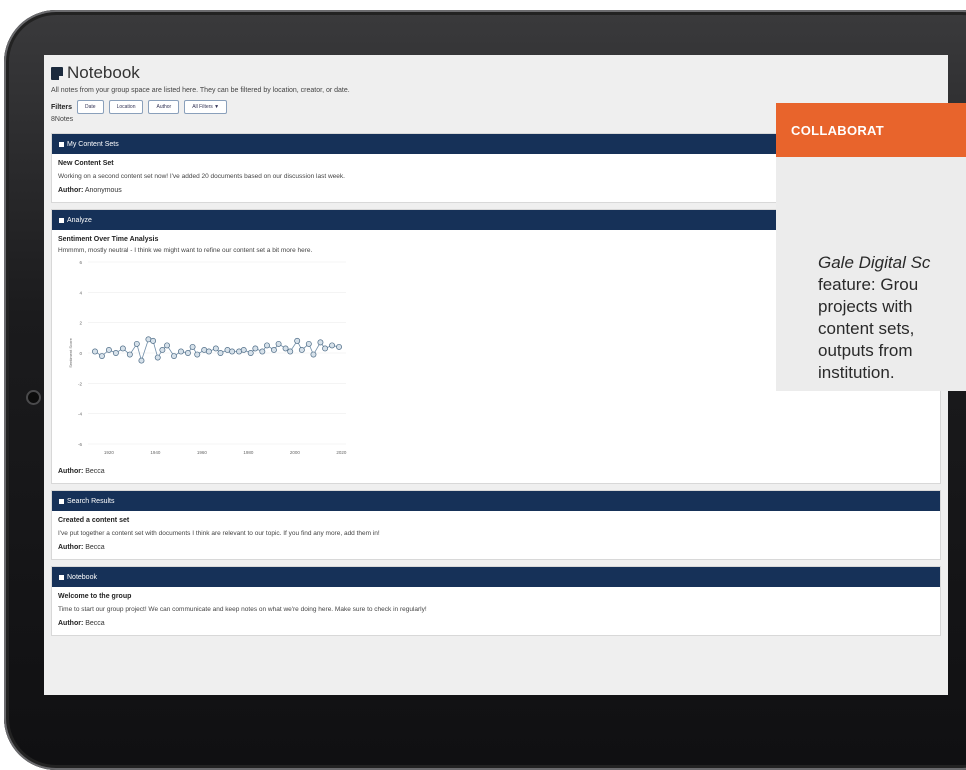 This screenshot has height=770, width=966. Describe the element at coordinates (80, 353) in the screenshot. I see `y-tick-label: 0` at that location.